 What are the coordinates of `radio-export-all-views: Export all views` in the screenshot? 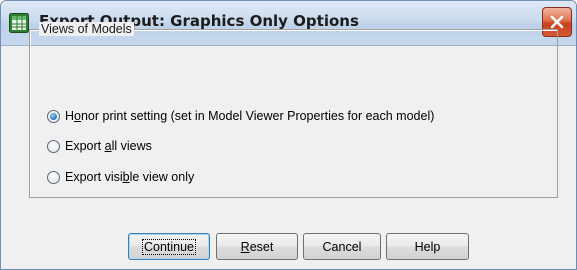 It's located at (99, 146).